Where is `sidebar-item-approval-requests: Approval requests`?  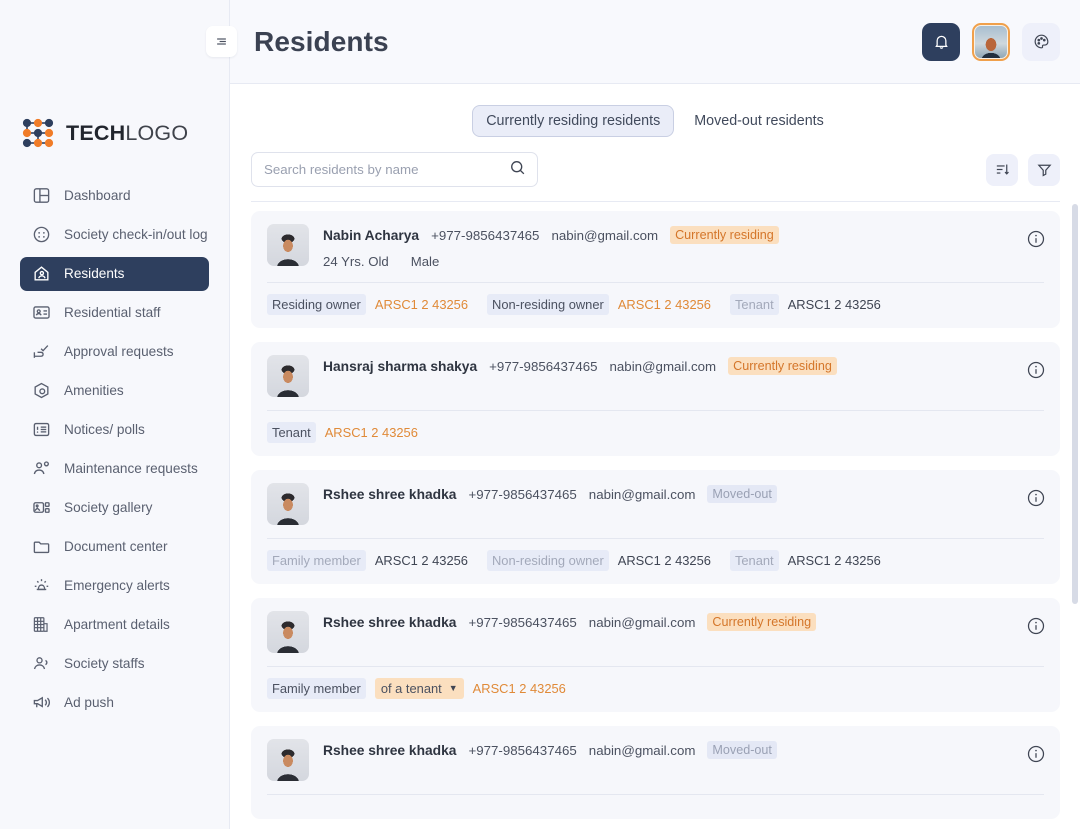
sidebar-item-approval-requests: Approval requests is located at coordinates (114, 352).